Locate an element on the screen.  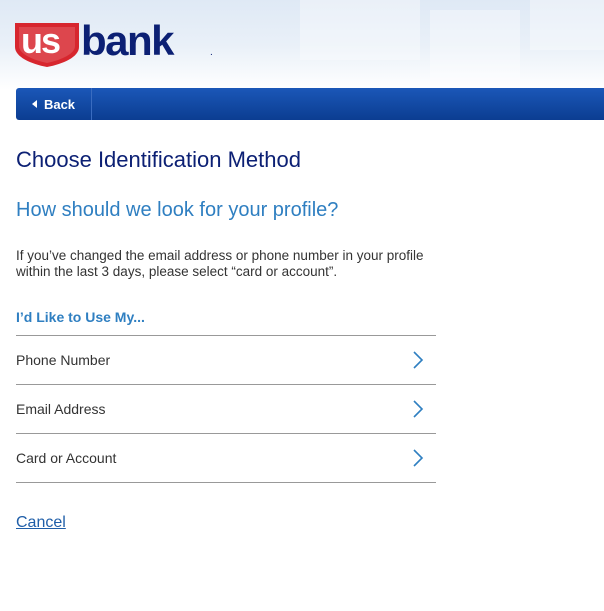
option-label: Phone Number is located at coordinates (63, 360).